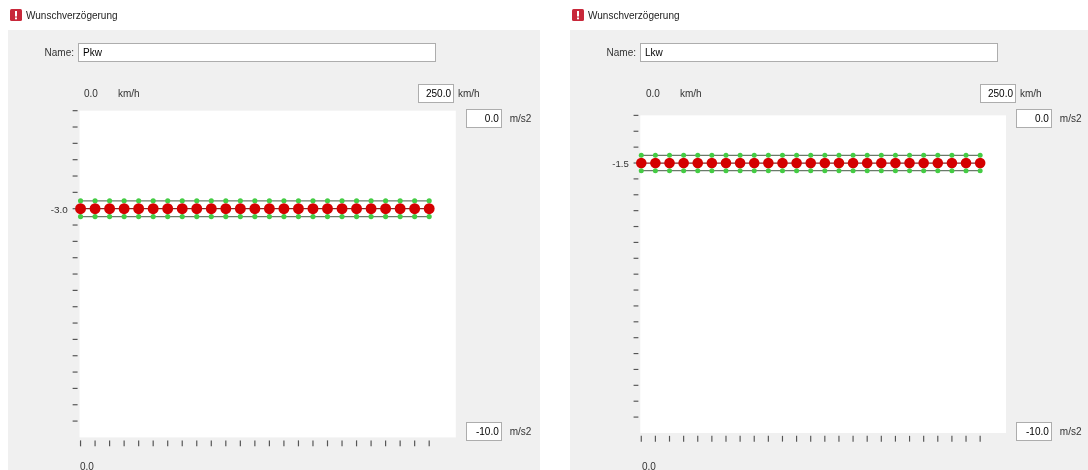  What do you see at coordinates (819, 52) in the screenshot?
I see `name-field: Lkw` at bounding box center [819, 52].